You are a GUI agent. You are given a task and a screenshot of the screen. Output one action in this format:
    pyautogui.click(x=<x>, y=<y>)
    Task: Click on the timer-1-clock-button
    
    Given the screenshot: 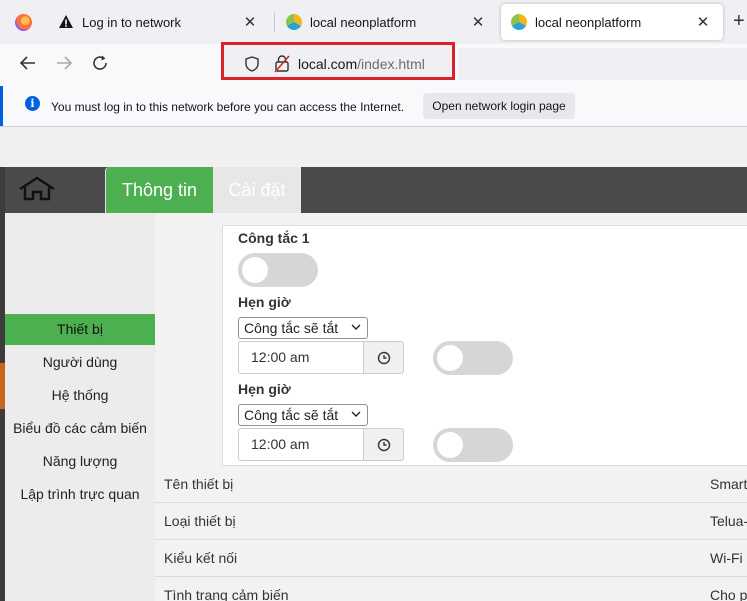 What is the action you would take?
    pyautogui.click(x=384, y=357)
    